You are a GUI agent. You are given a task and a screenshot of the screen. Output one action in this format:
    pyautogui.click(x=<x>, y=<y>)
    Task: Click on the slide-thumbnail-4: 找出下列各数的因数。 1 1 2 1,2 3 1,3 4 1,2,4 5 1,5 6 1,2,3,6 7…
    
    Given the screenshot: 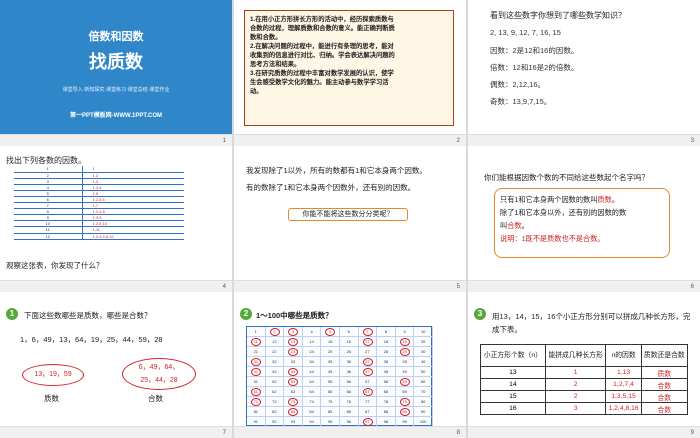 What is the action you would take?
    pyautogui.click(x=116, y=219)
    